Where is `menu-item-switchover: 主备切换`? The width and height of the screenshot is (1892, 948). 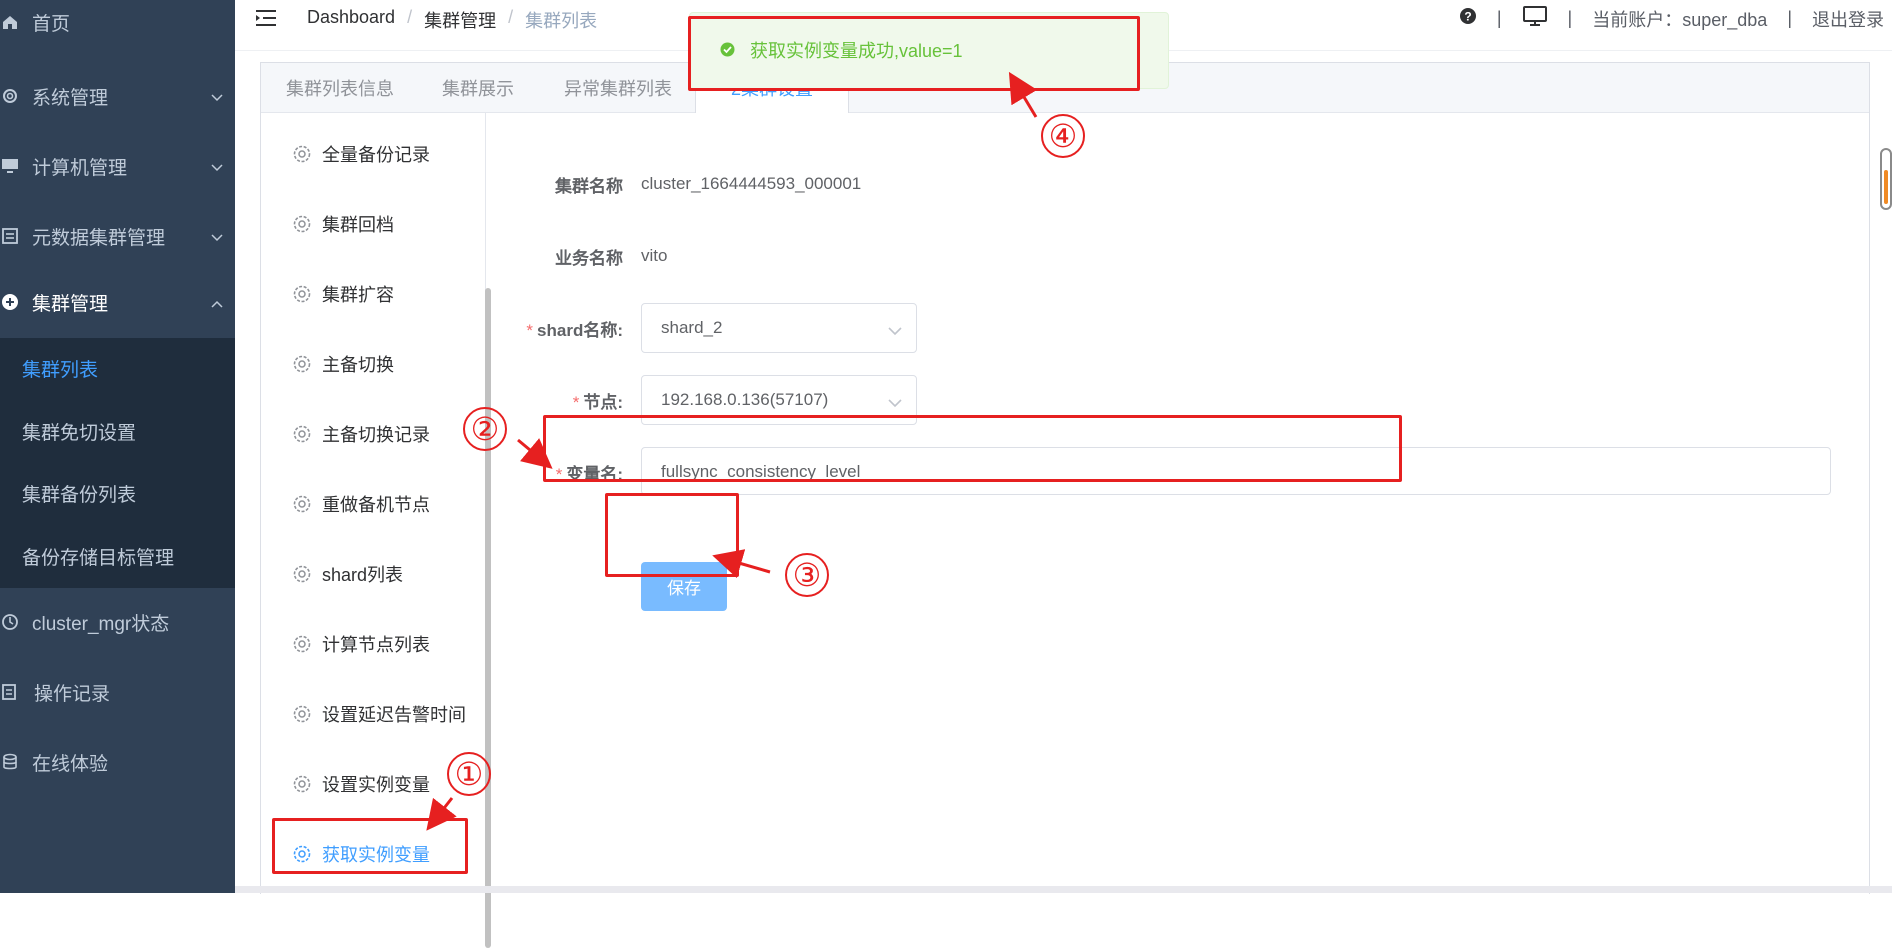 menu-item-switchover: 主备切换 is located at coordinates (373, 364).